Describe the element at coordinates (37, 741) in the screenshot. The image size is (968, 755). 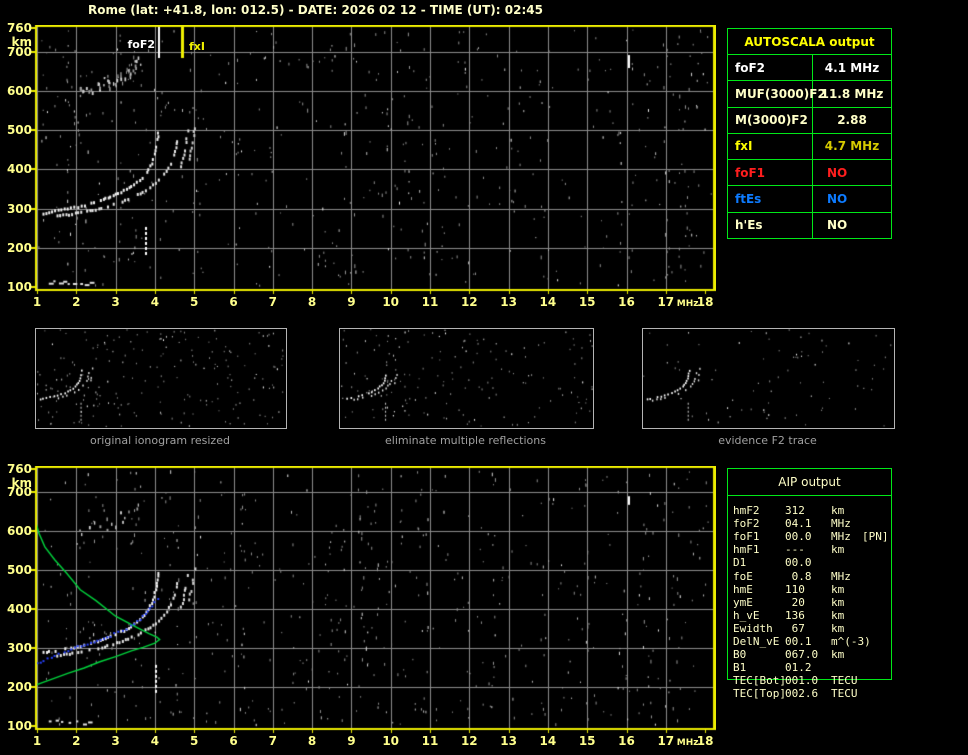
I see `x-tick-label: 1` at that location.